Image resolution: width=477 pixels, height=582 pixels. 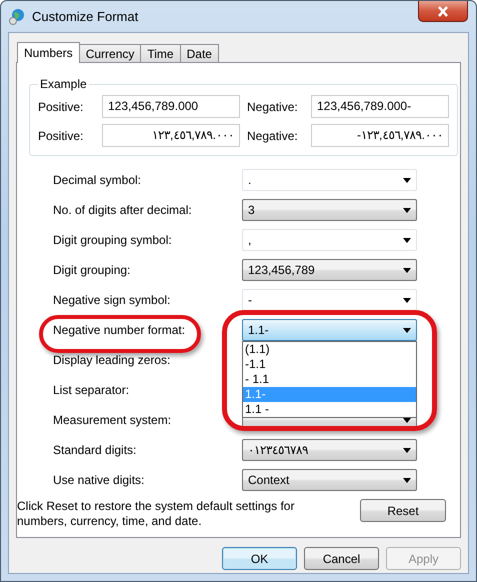 I want to click on dropdown: ,, so click(x=329, y=240).